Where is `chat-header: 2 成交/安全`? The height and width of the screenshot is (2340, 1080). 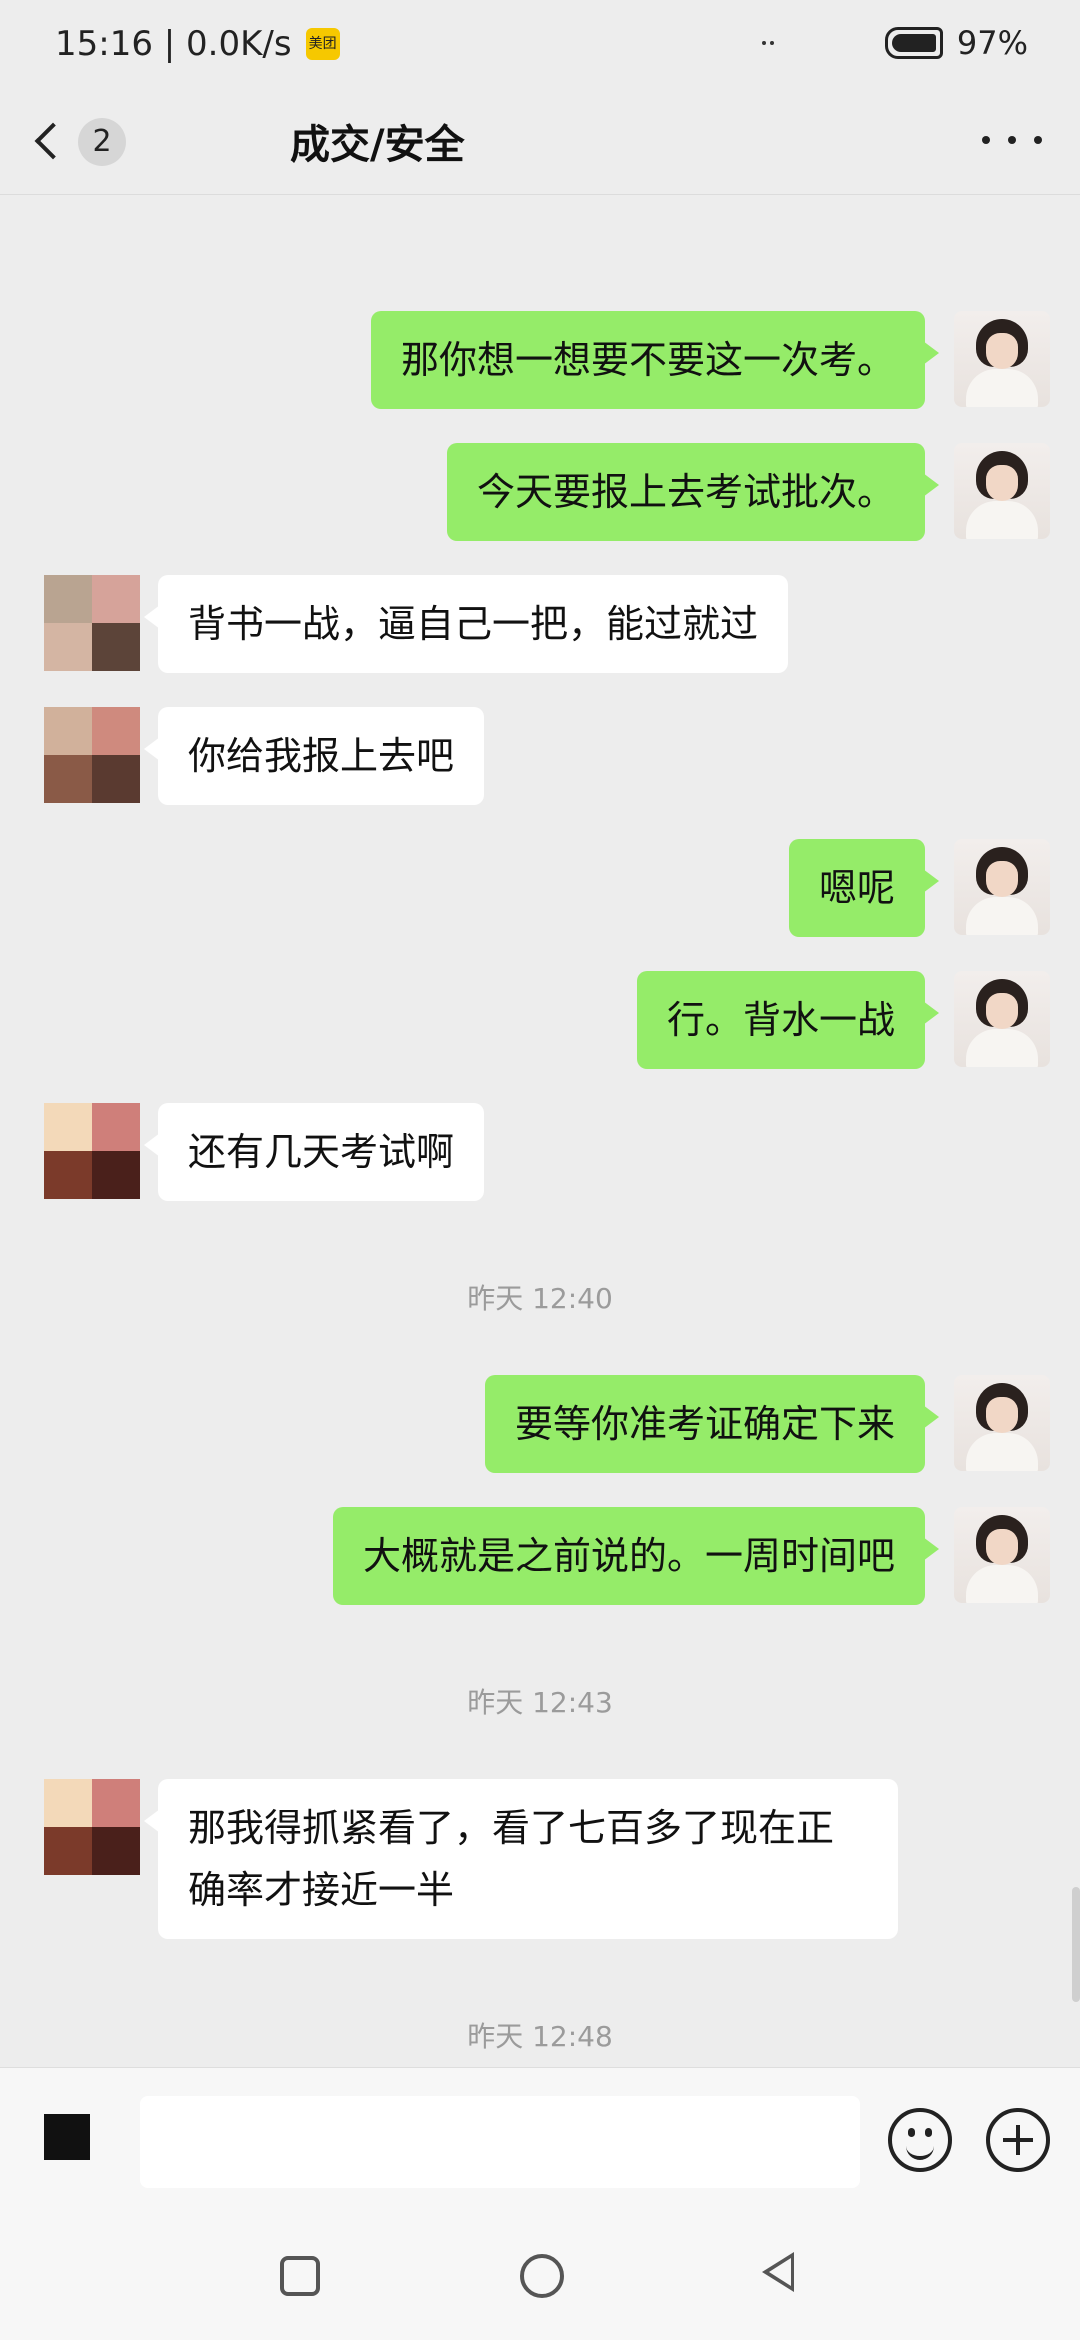
chat-header: 2 成交/安全 is located at coordinates (540, 142).